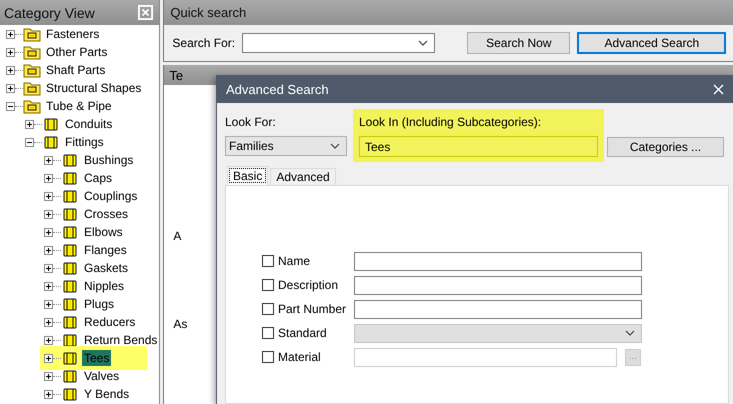 The image size is (733, 404). I want to click on tree-item: Y Bends, so click(107, 394).